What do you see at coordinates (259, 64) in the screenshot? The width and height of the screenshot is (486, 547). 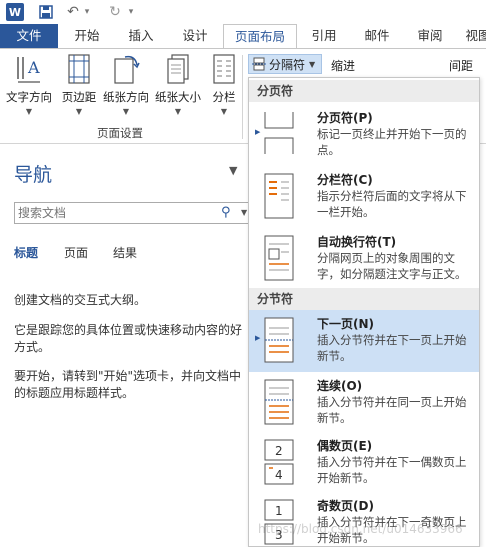 I see `breaks-icon` at bounding box center [259, 64].